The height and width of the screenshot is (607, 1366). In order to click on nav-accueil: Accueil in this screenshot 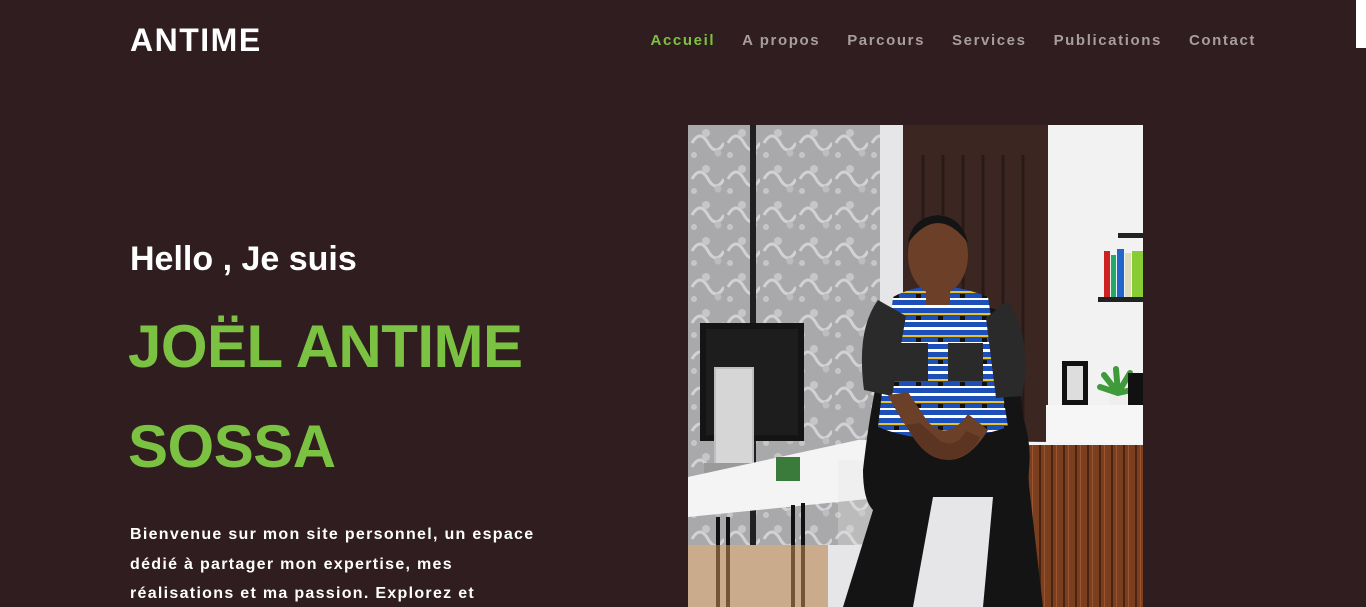, I will do `click(683, 40)`.